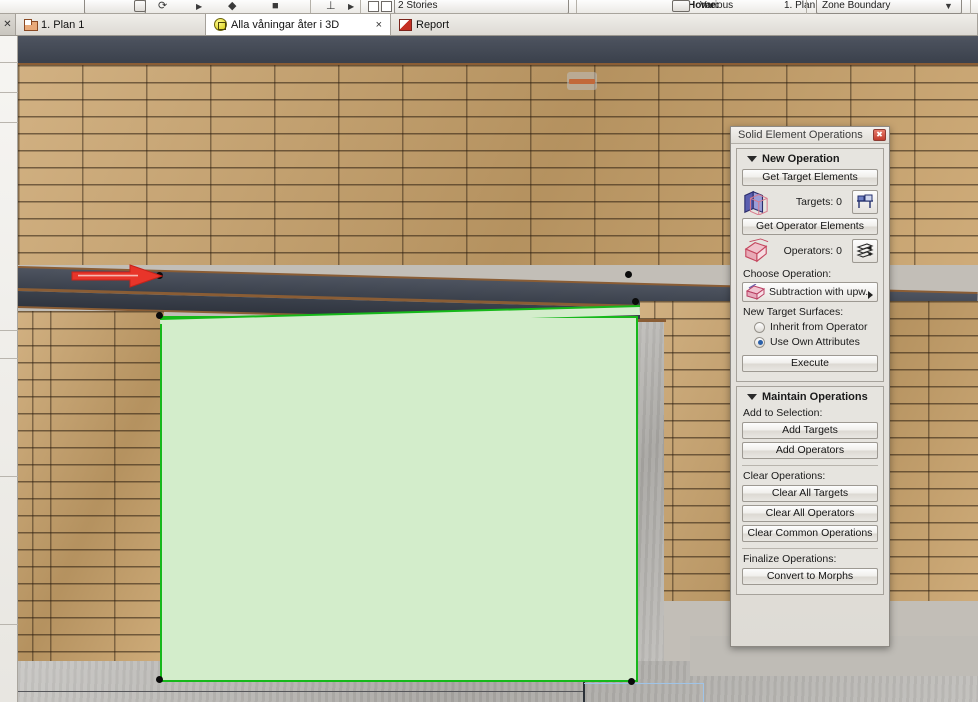 This screenshot has width=978, height=702. I want to click on anchor-caret-icon: ▶, so click(351, 6).